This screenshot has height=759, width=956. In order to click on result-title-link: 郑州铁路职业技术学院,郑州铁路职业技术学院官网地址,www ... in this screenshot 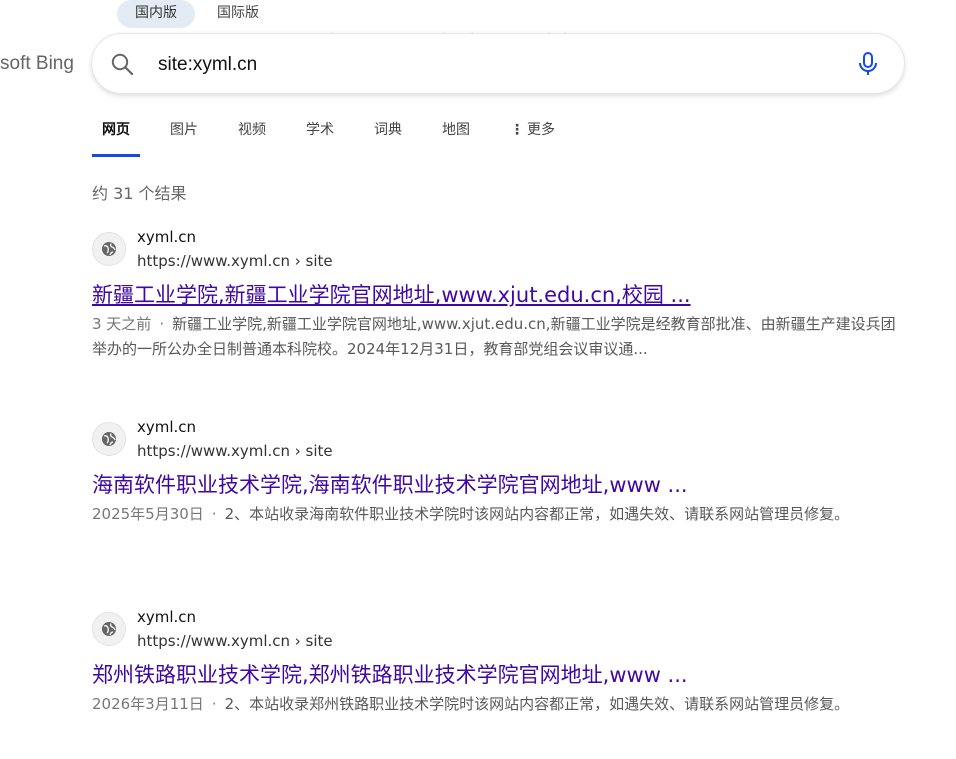, I will do `click(498, 675)`.